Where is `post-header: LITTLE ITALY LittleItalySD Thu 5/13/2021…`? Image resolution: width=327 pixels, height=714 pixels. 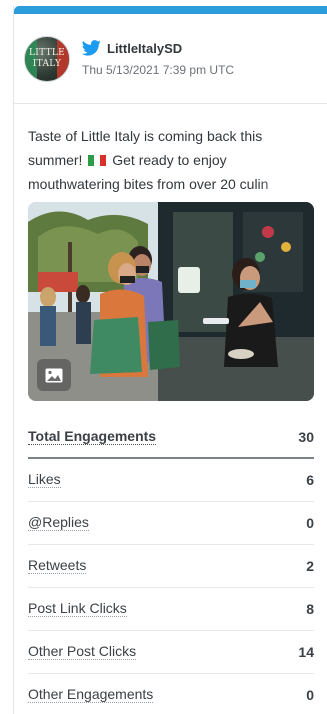
post-header: LITTLE ITALY LittleItalySD Thu 5/13/2021… is located at coordinates (170, 59).